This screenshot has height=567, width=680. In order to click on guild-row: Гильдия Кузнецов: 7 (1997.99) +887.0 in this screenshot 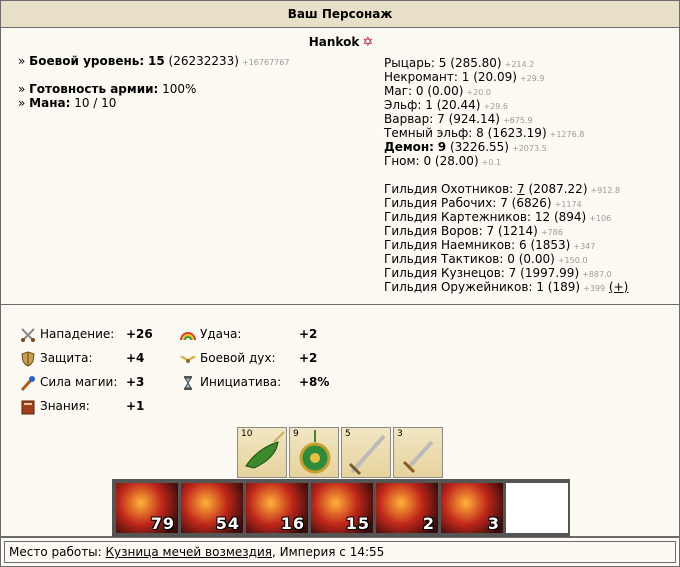, I will do `click(506, 273)`.